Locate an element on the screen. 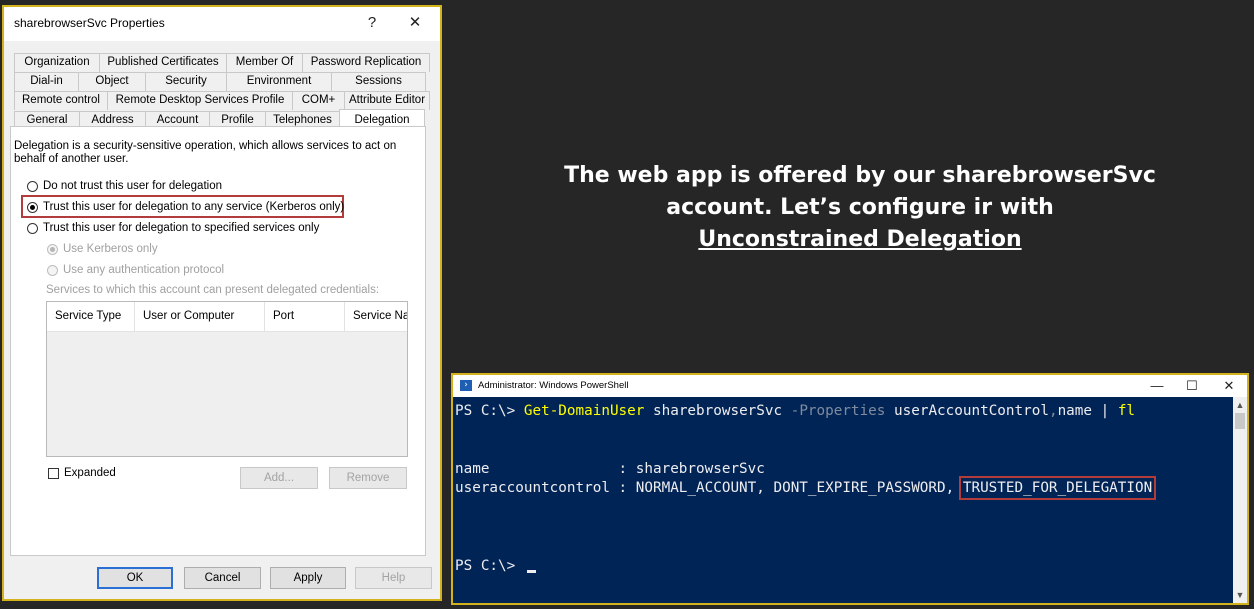  cmdlet: fl is located at coordinates (1126, 411).